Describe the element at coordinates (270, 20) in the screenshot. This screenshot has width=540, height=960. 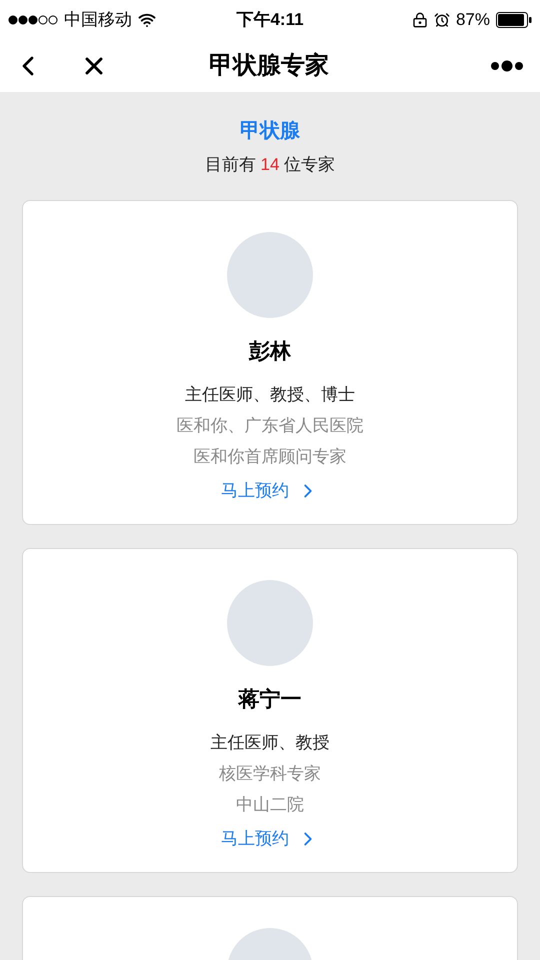
I see `status-time: 下午4:11` at that location.